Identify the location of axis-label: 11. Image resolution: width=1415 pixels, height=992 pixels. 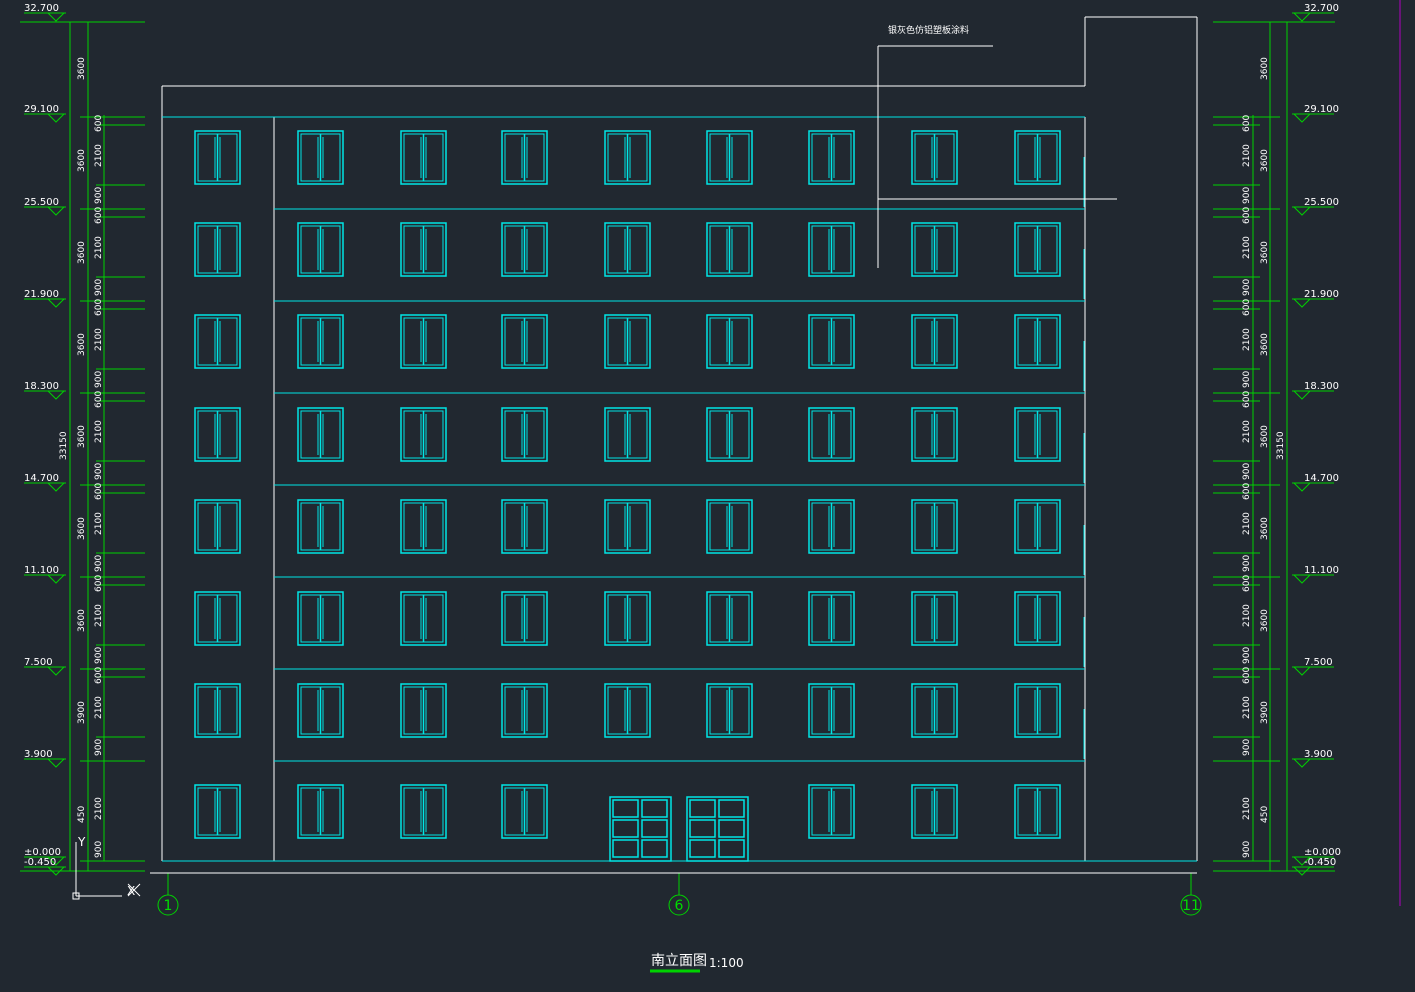
(1191, 906).